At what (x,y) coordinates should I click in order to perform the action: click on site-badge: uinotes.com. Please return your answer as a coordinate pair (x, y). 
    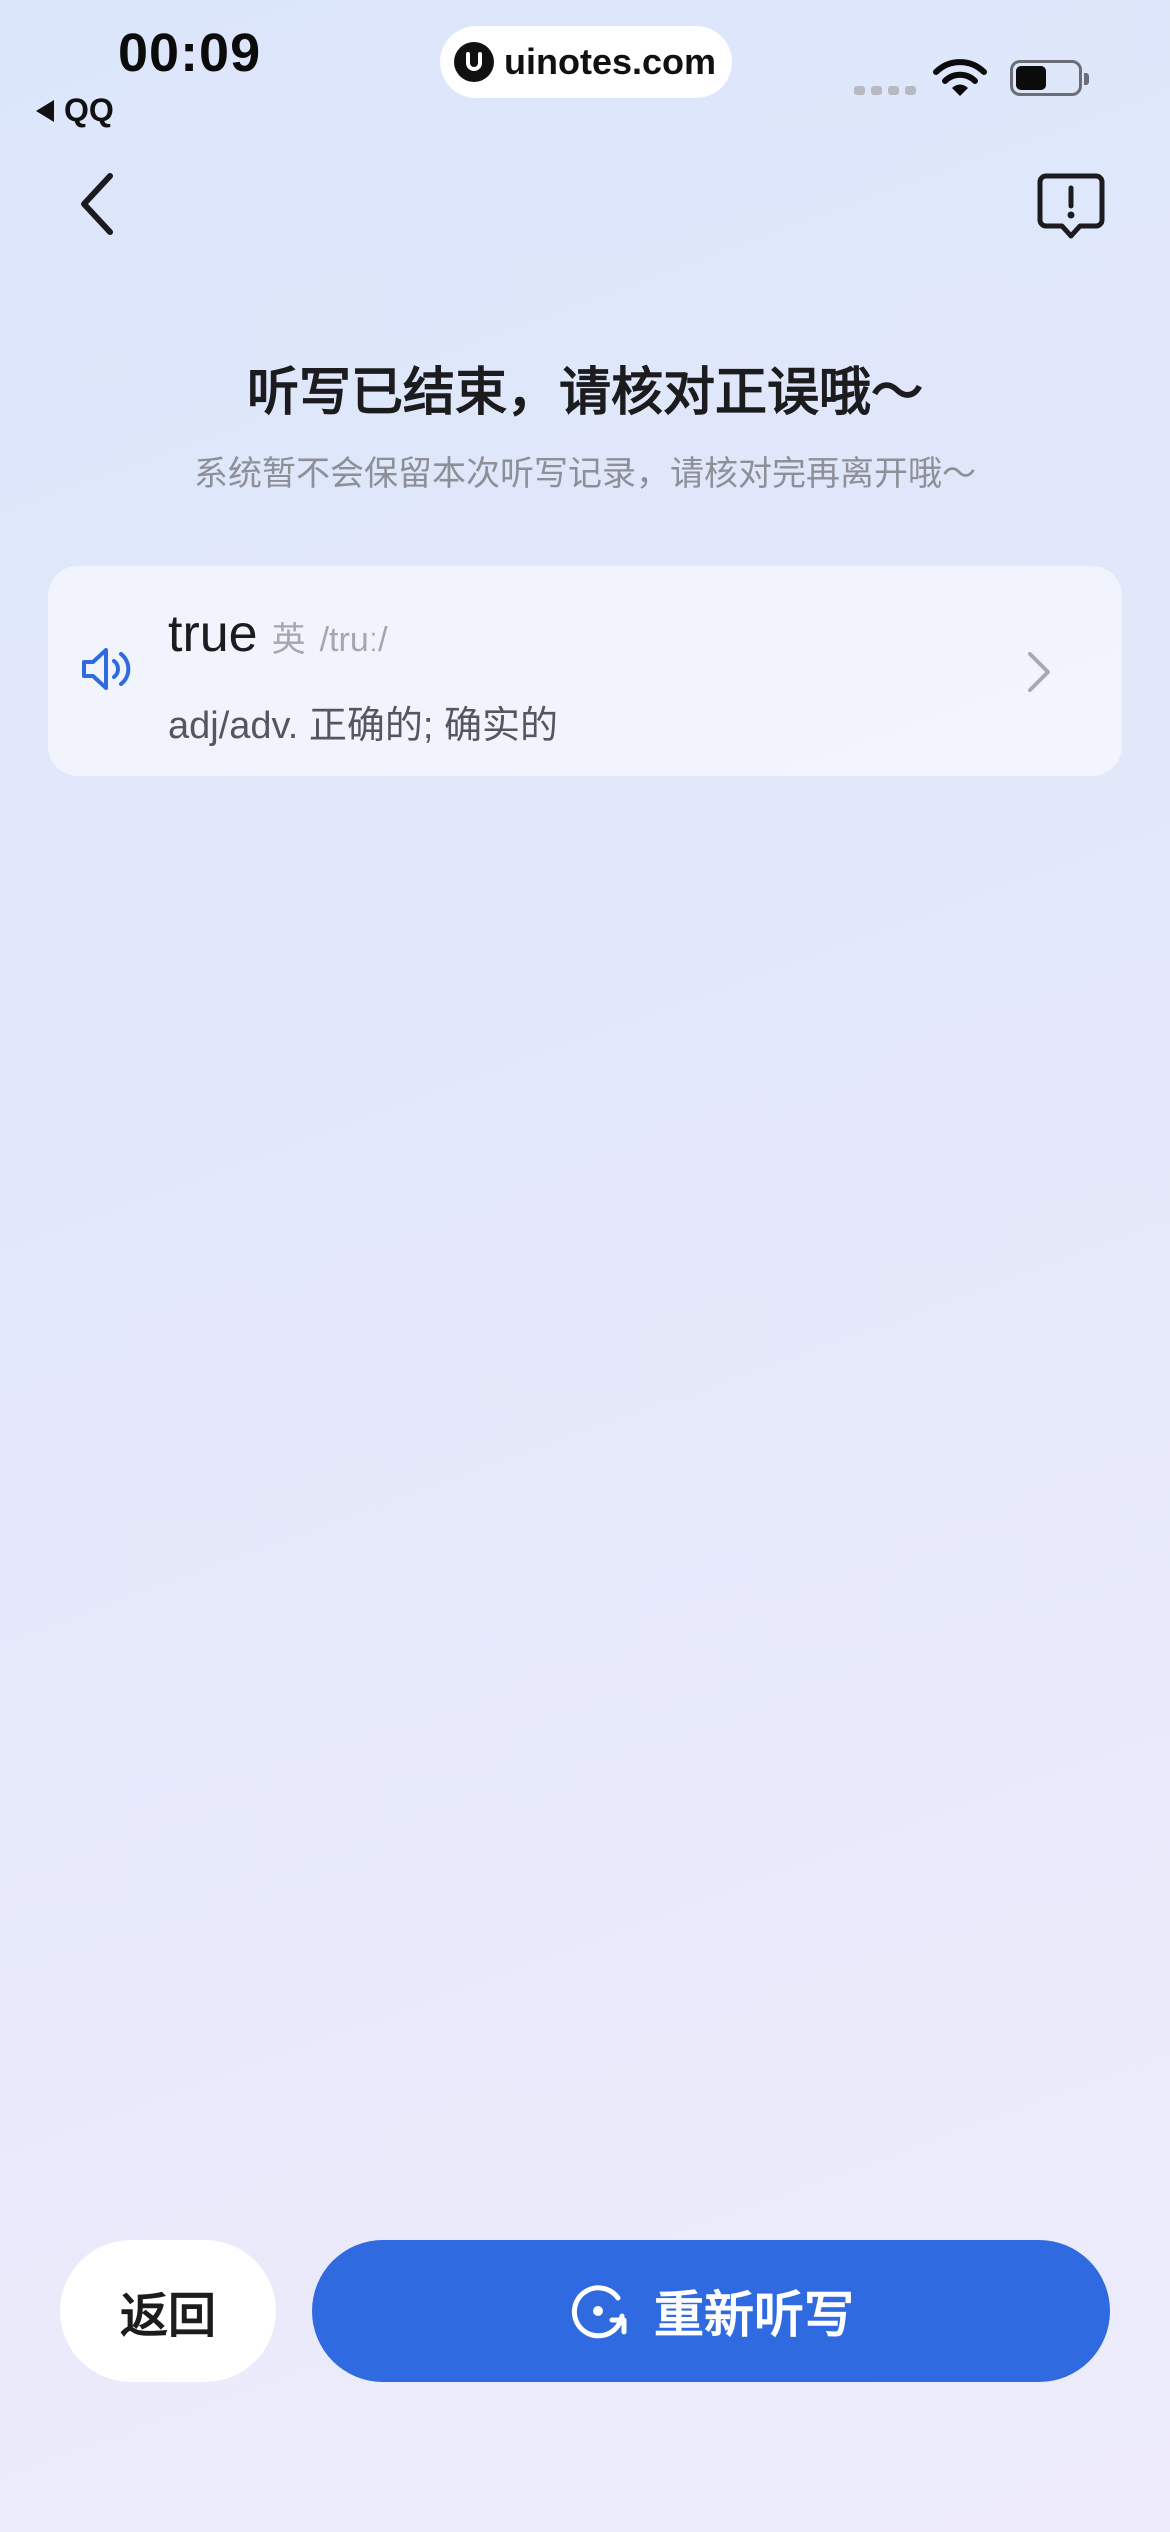
    Looking at the image, I should click on (586, 62).